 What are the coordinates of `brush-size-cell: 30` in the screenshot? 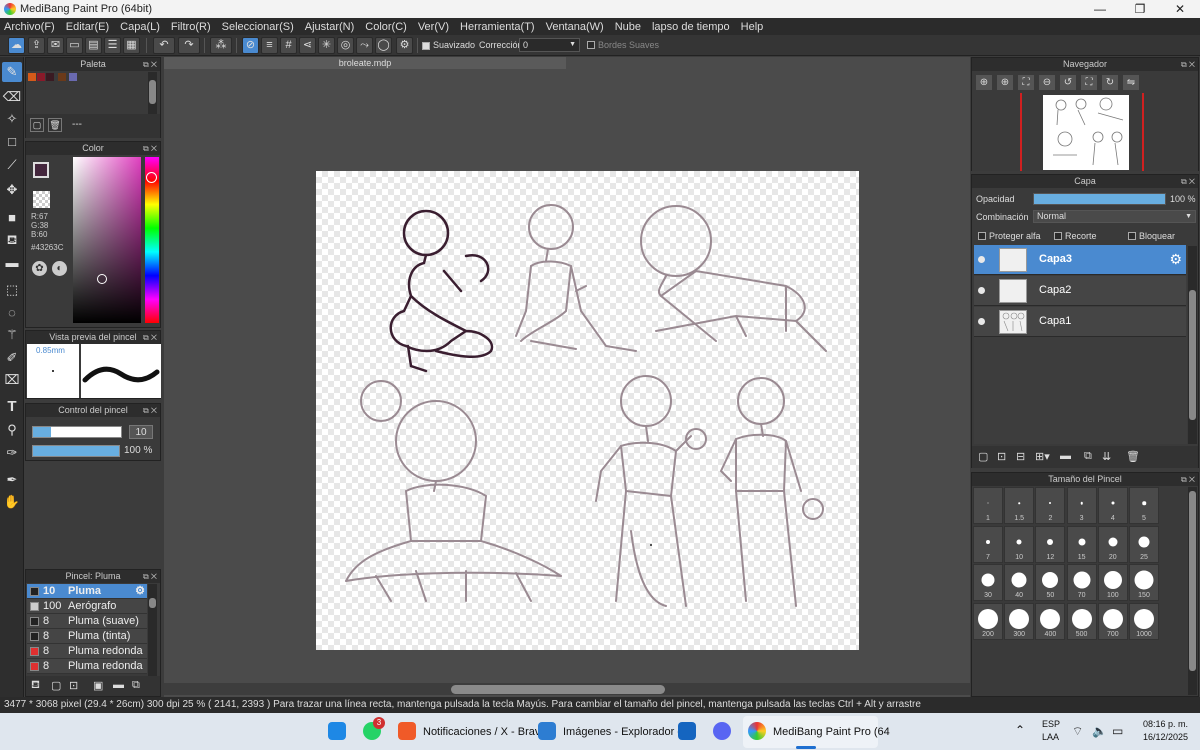 It's located at (988, 582).